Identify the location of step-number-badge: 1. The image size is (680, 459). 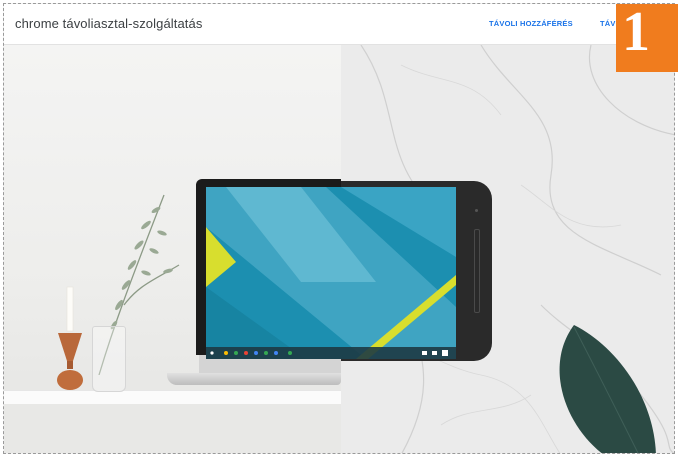
(647, 36).